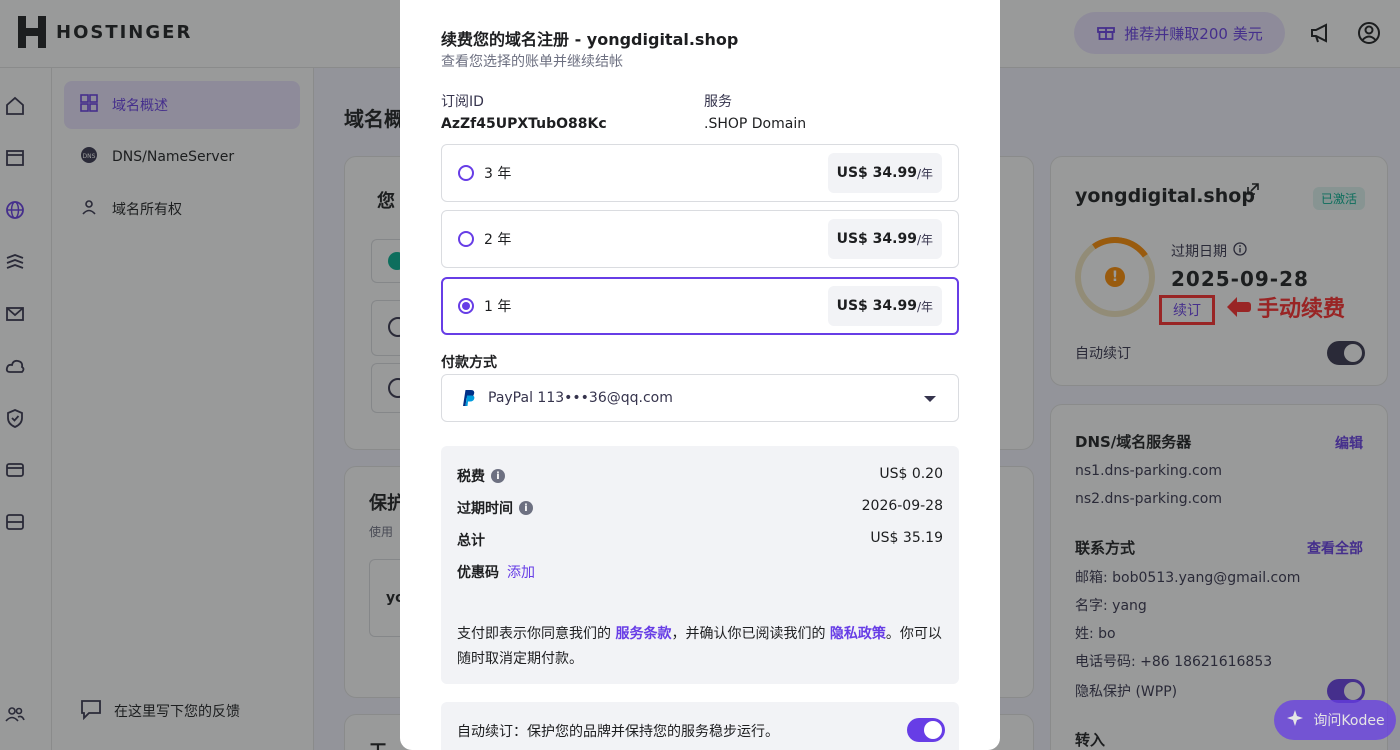 The image size is (1400, 750). What do you see at coordinates (700, 306) in the screenshot?
I see `period-option-1y: 1 年 US$ 34.99/年` at bounding box center [700, 306].